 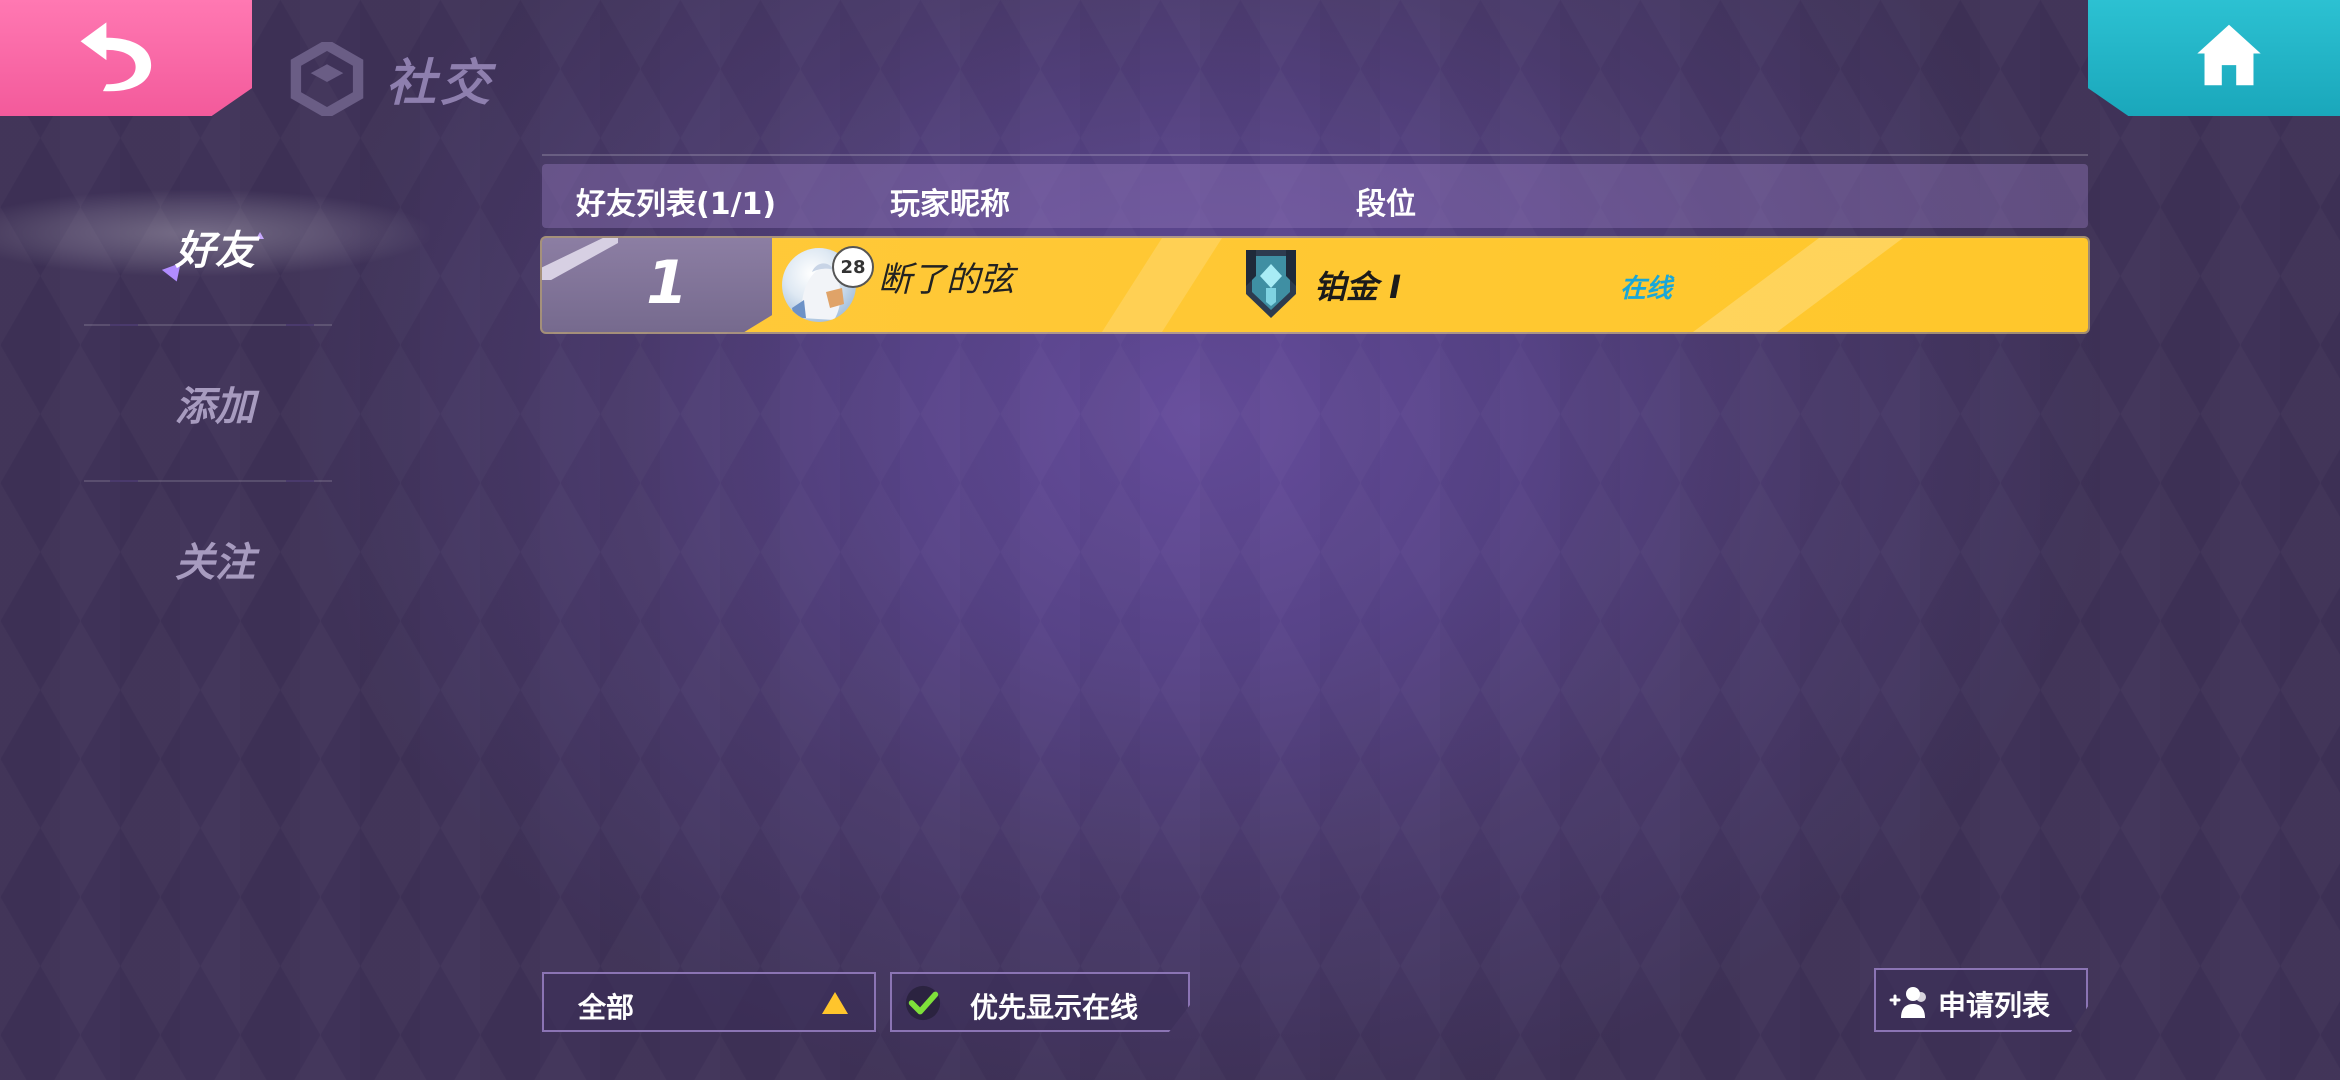 I want to click on house-icon, so click(x=2229, y=55).